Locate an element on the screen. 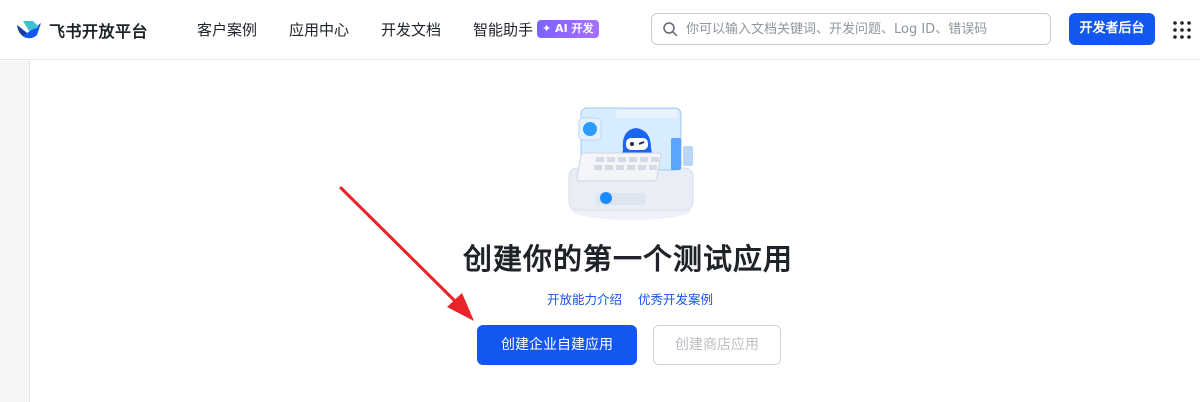 This screenshot has width=1200, height=402. robot-computer-illustration is located at coordinates (631, 163).